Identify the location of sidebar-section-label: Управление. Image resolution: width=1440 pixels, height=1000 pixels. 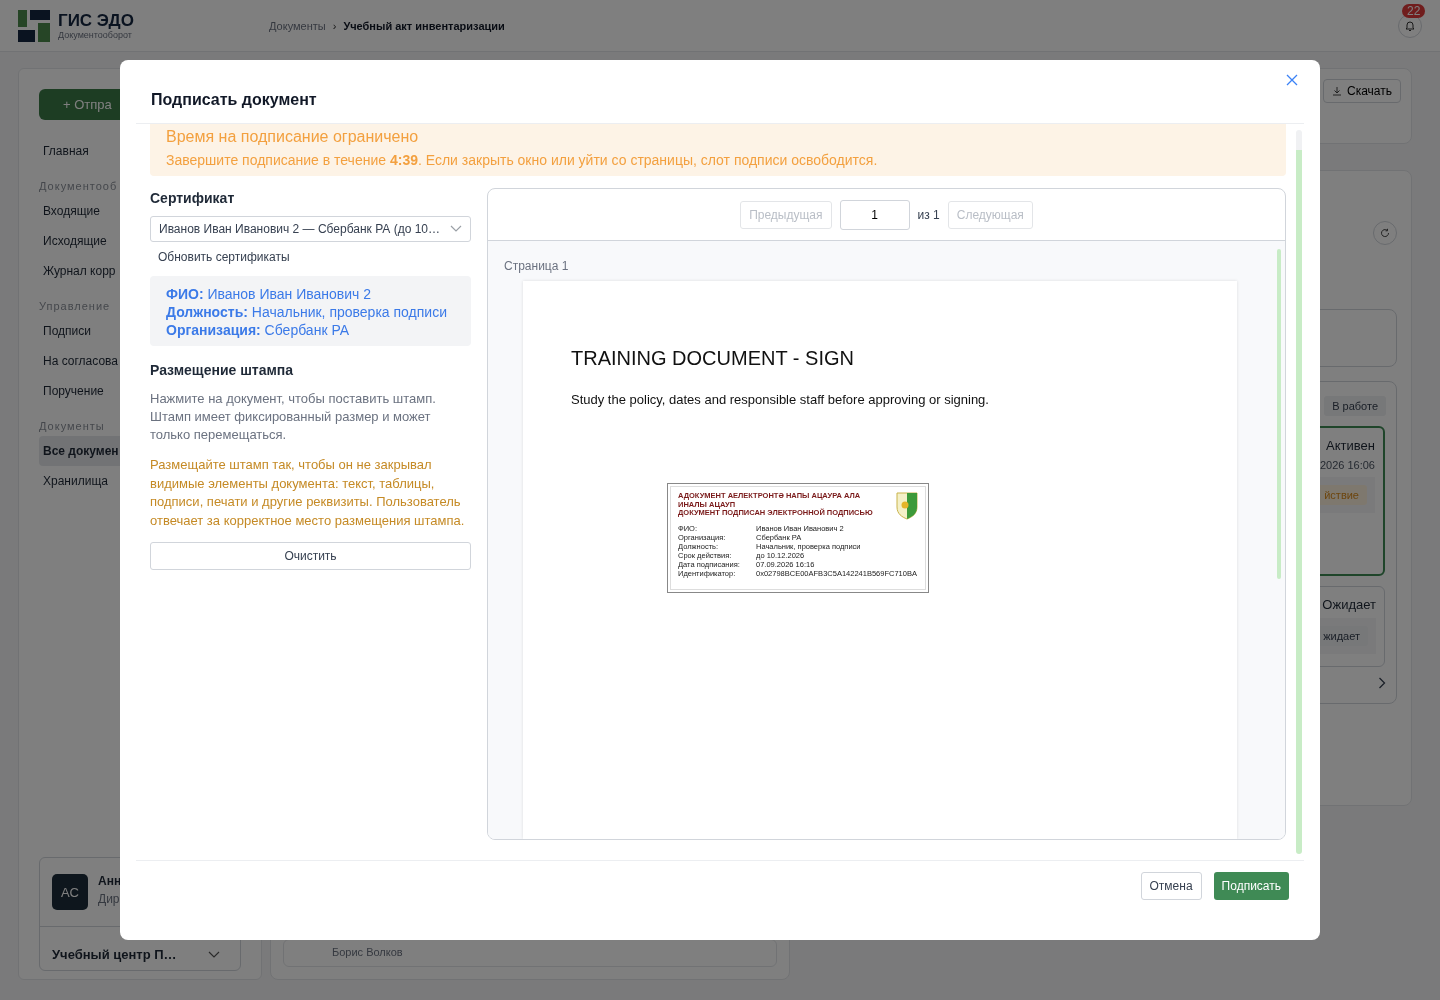
(75, 306).